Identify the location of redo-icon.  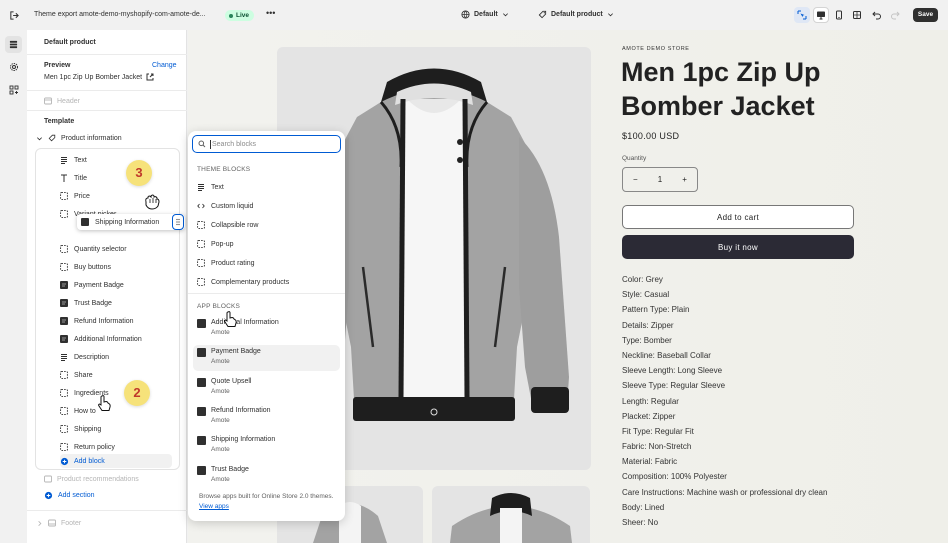
(895, 15).